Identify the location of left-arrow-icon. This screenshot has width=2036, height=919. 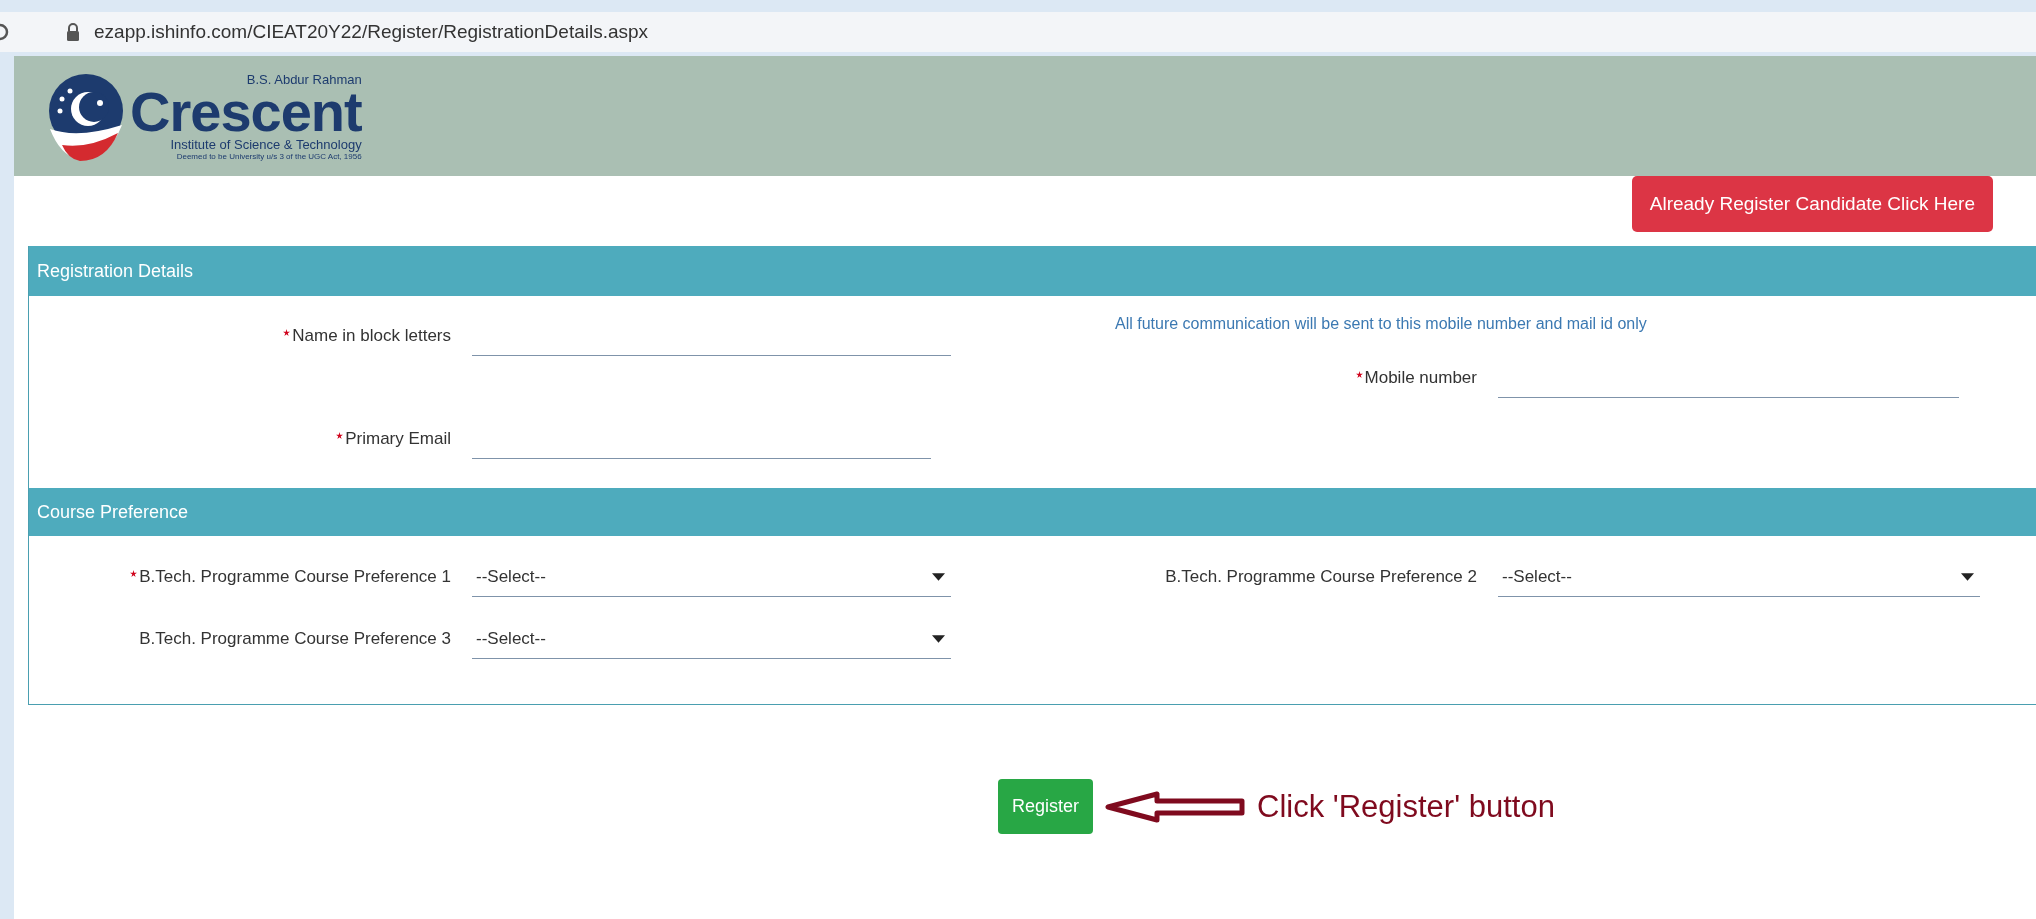
(1175, 806).